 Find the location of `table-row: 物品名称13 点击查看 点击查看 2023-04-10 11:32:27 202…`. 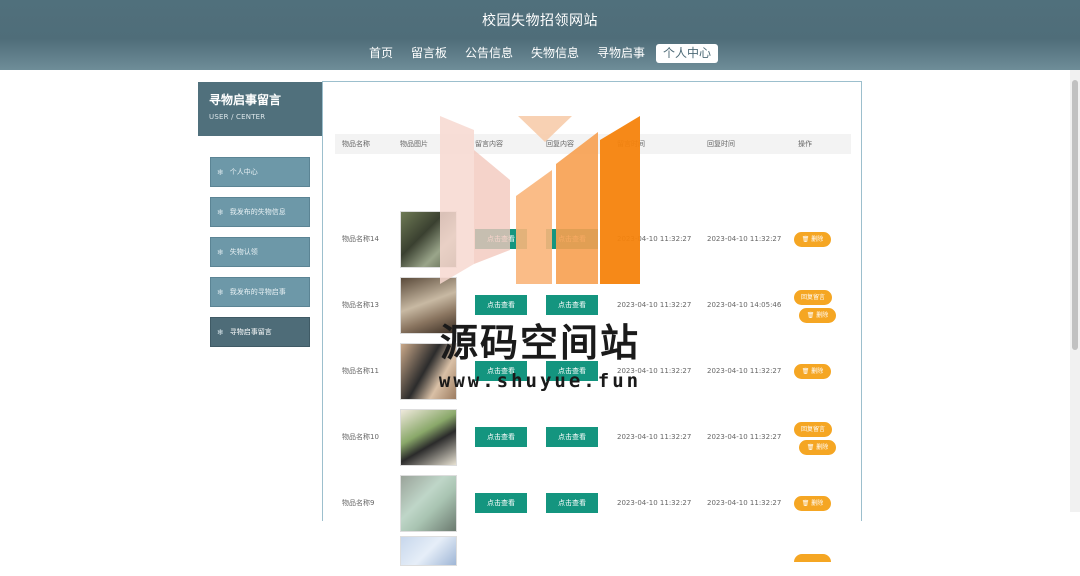

table-row: 物品名称13 点击查看 点击查看 2023-04-10 11:32:27 202… is located at coordinates (593, 305).